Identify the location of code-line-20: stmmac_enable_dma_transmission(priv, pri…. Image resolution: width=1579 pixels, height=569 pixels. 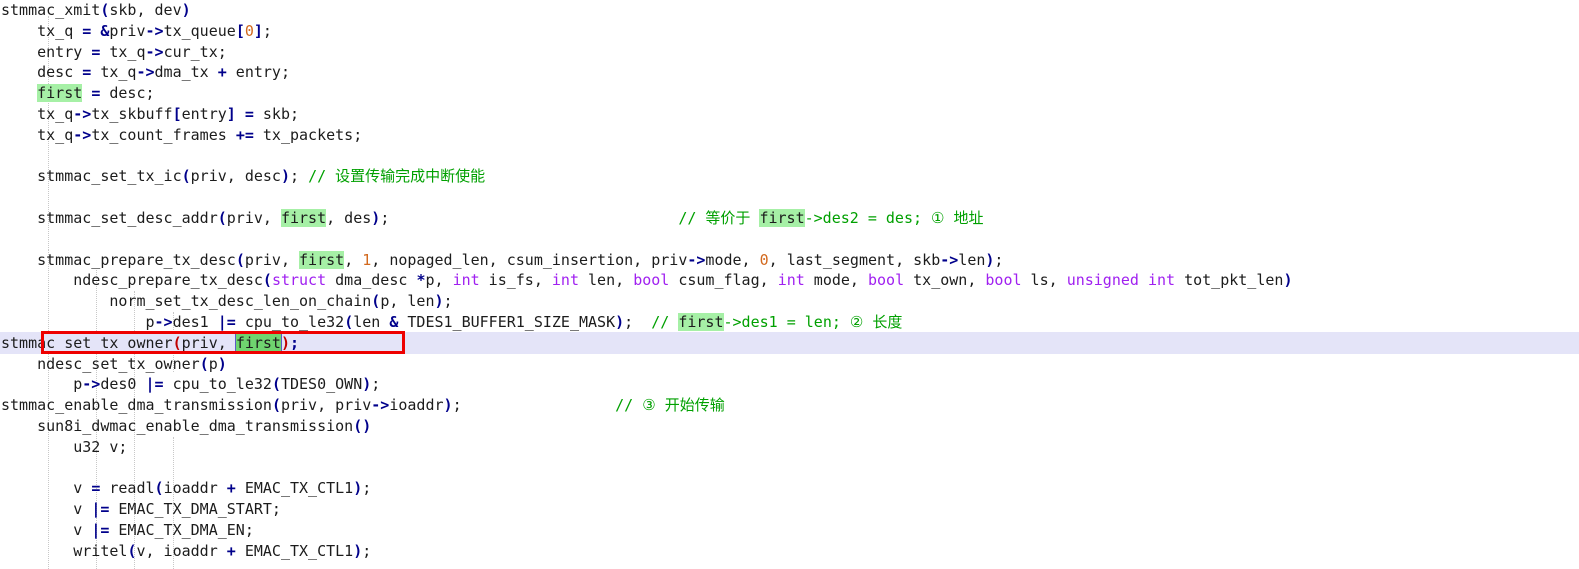
(789, 405).